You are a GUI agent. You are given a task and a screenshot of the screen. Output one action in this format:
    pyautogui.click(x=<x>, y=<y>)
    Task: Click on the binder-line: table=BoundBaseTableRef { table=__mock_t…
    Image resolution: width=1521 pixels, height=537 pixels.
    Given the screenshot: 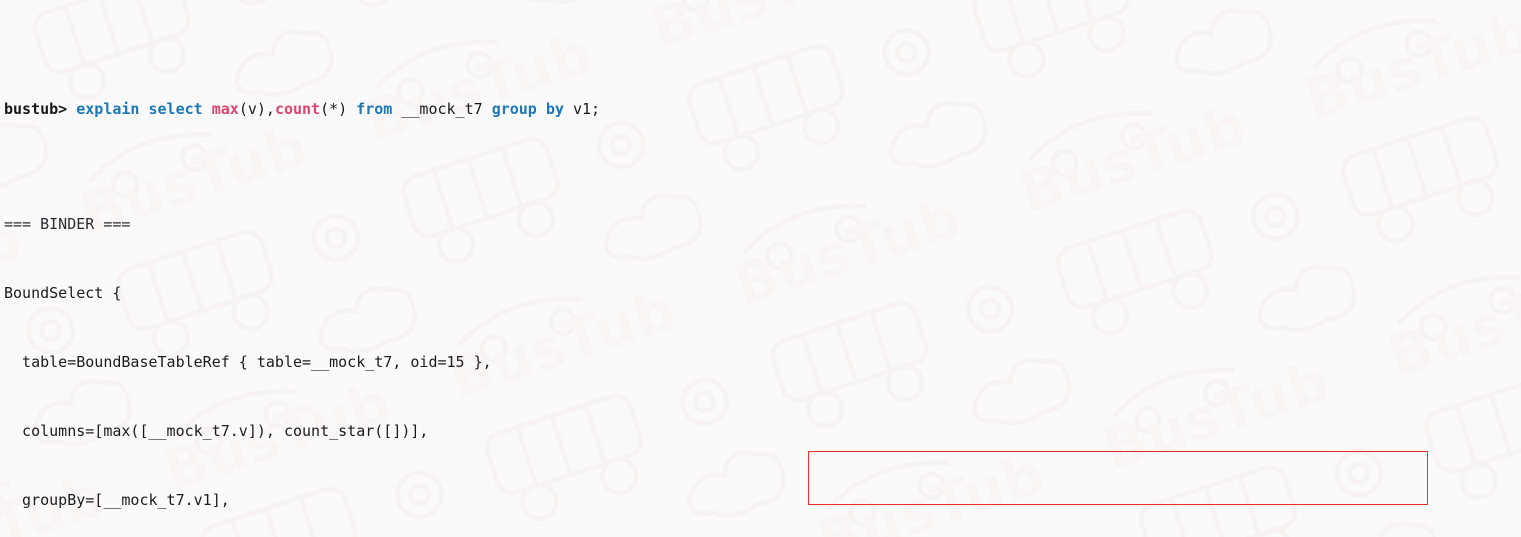 What is the action you would take?
    pyautogui.click(x=248, y=362)
    